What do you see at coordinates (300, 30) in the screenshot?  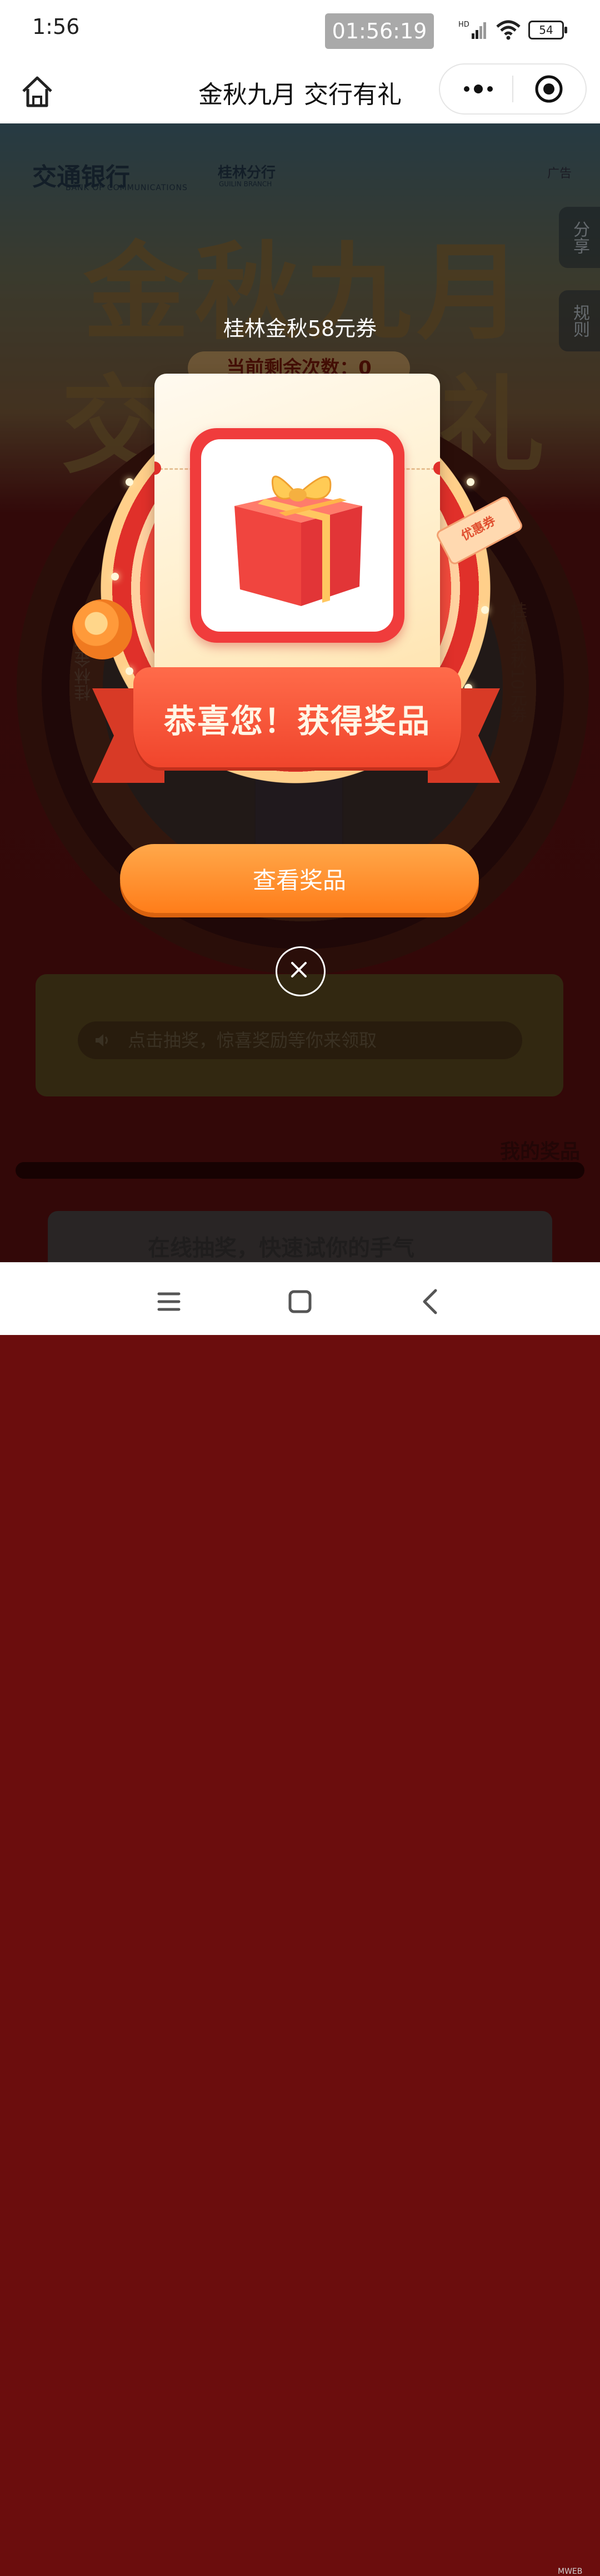 I see `status-bar: 1:56 01:56:19 HD 54` at bounding box center [300, 30].